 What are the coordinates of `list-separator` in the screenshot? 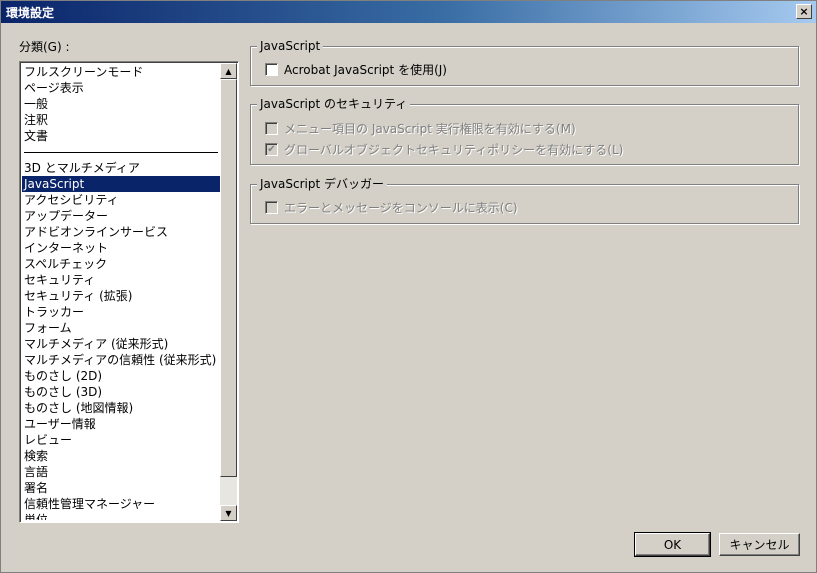 It's located at (121, 152).